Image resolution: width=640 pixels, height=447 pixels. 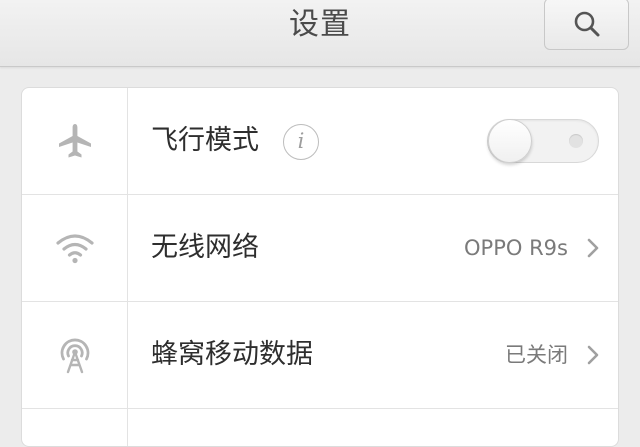 What do you see at coordinates (516, 248) in the screenshot?
I see `wifi-network-value: OPPO R9s` at bounding box center [516, 248].